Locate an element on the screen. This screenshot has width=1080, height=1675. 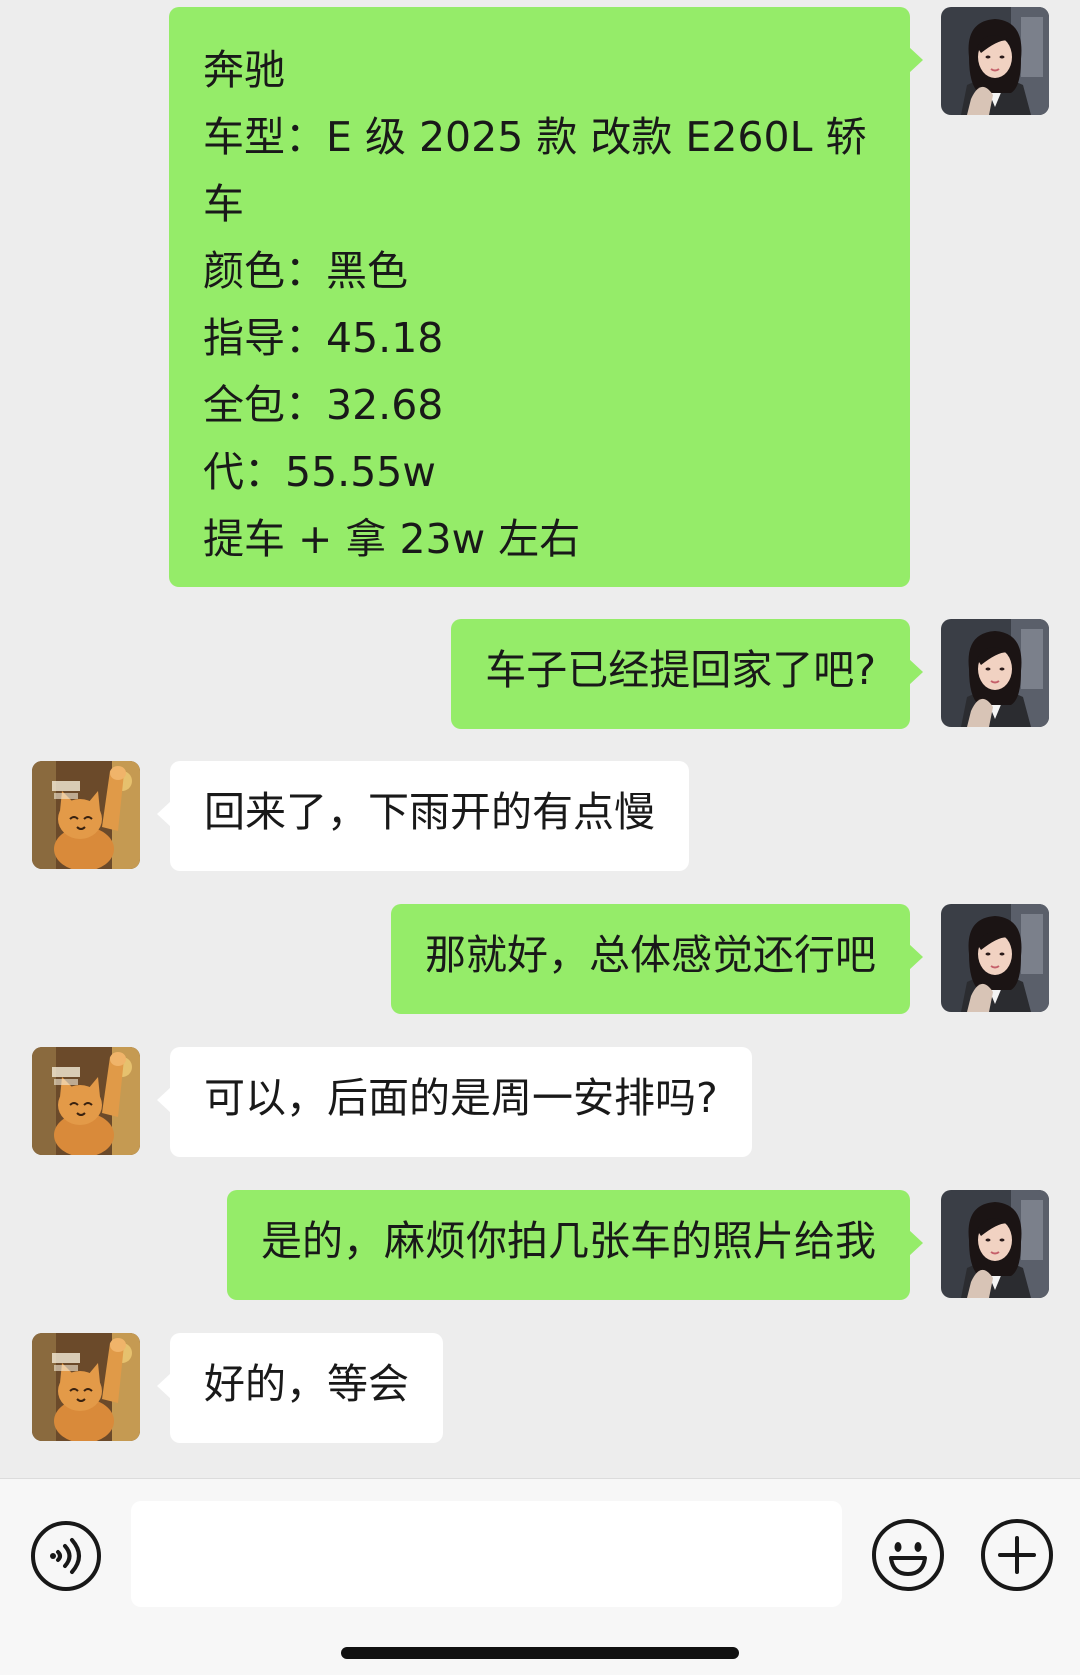
message-line: 提车 + 拿 23w 左右 is located at coordinates (392, 539).